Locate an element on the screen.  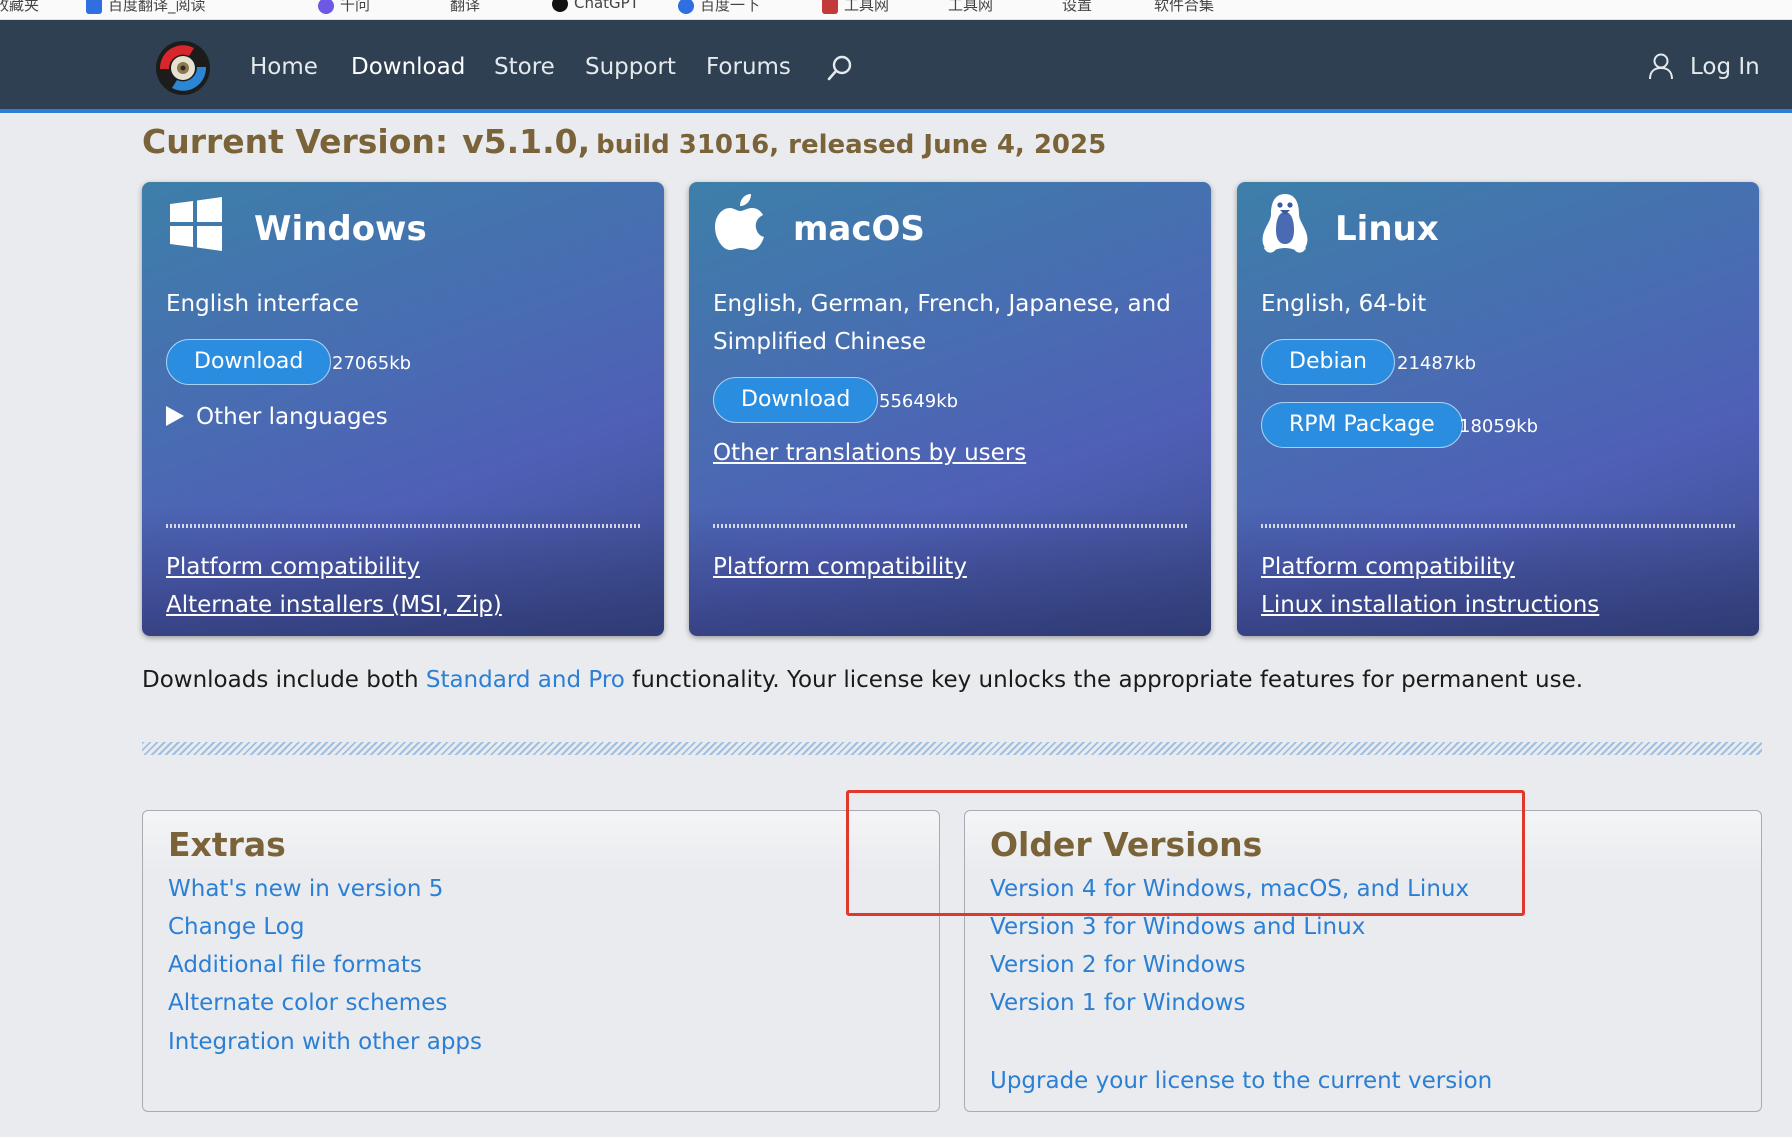
windows-title: Windows is located at coordinates (340, 229).